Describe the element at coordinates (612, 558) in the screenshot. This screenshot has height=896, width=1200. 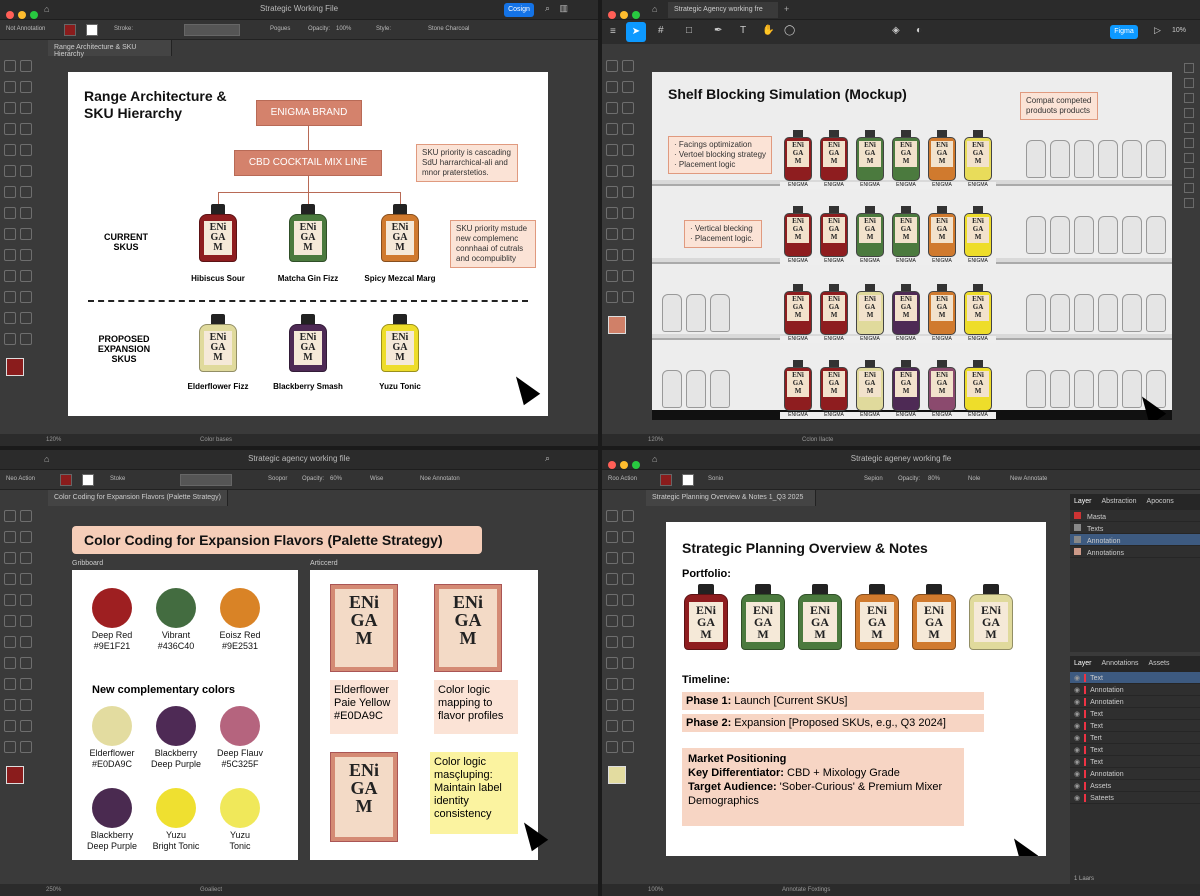
I see `pen-icon` at that location.